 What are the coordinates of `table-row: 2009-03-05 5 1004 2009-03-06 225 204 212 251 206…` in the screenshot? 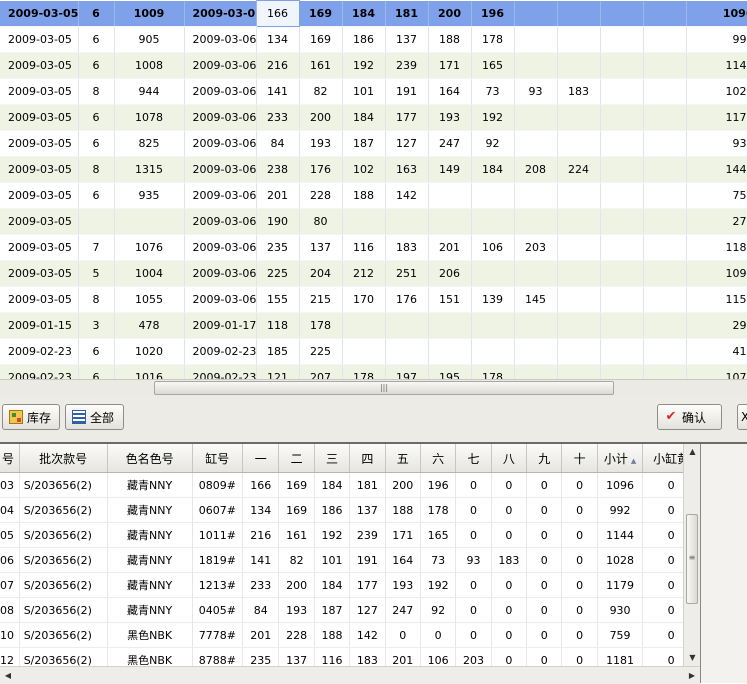 It's located at (373, 273).